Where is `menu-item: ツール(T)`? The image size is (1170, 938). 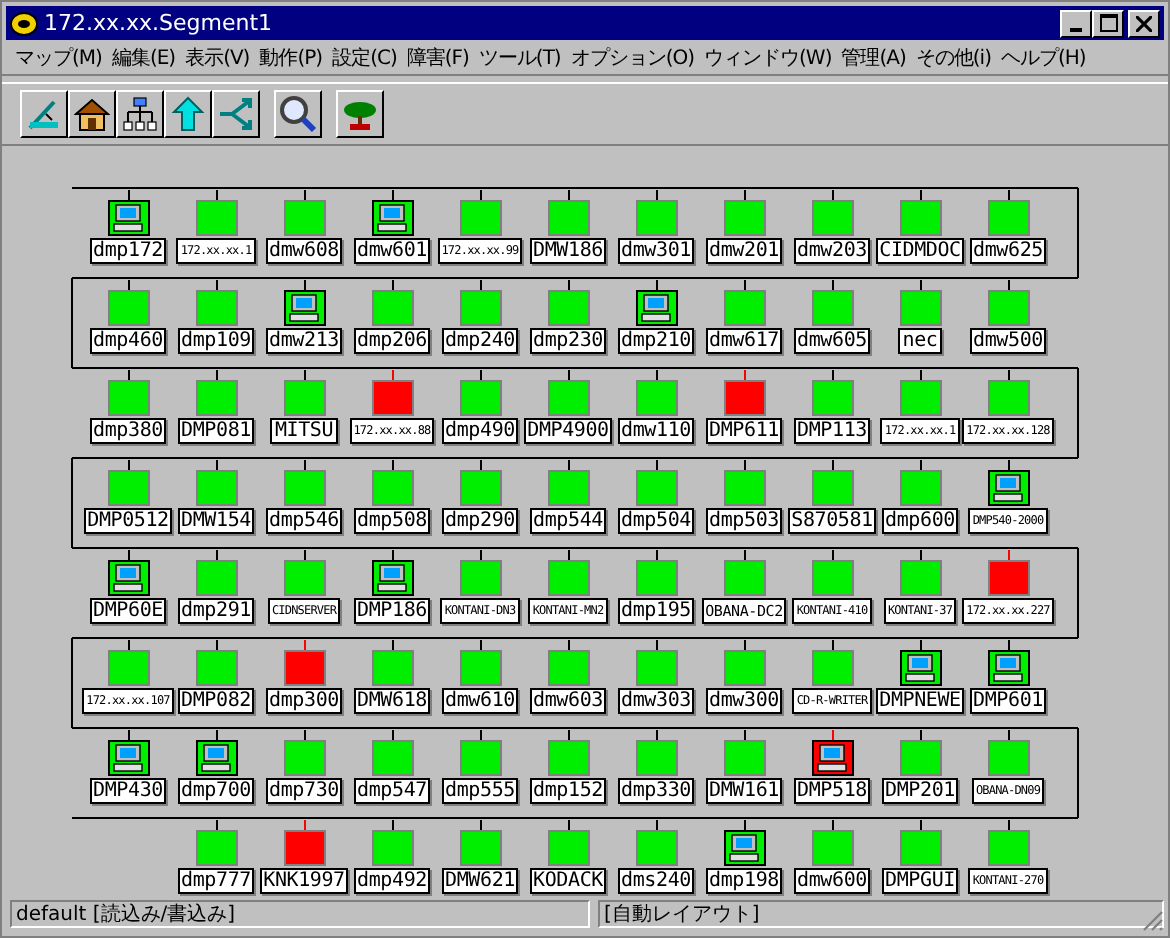
menu-item: ツール(T) is located at coordinates (519, 57).